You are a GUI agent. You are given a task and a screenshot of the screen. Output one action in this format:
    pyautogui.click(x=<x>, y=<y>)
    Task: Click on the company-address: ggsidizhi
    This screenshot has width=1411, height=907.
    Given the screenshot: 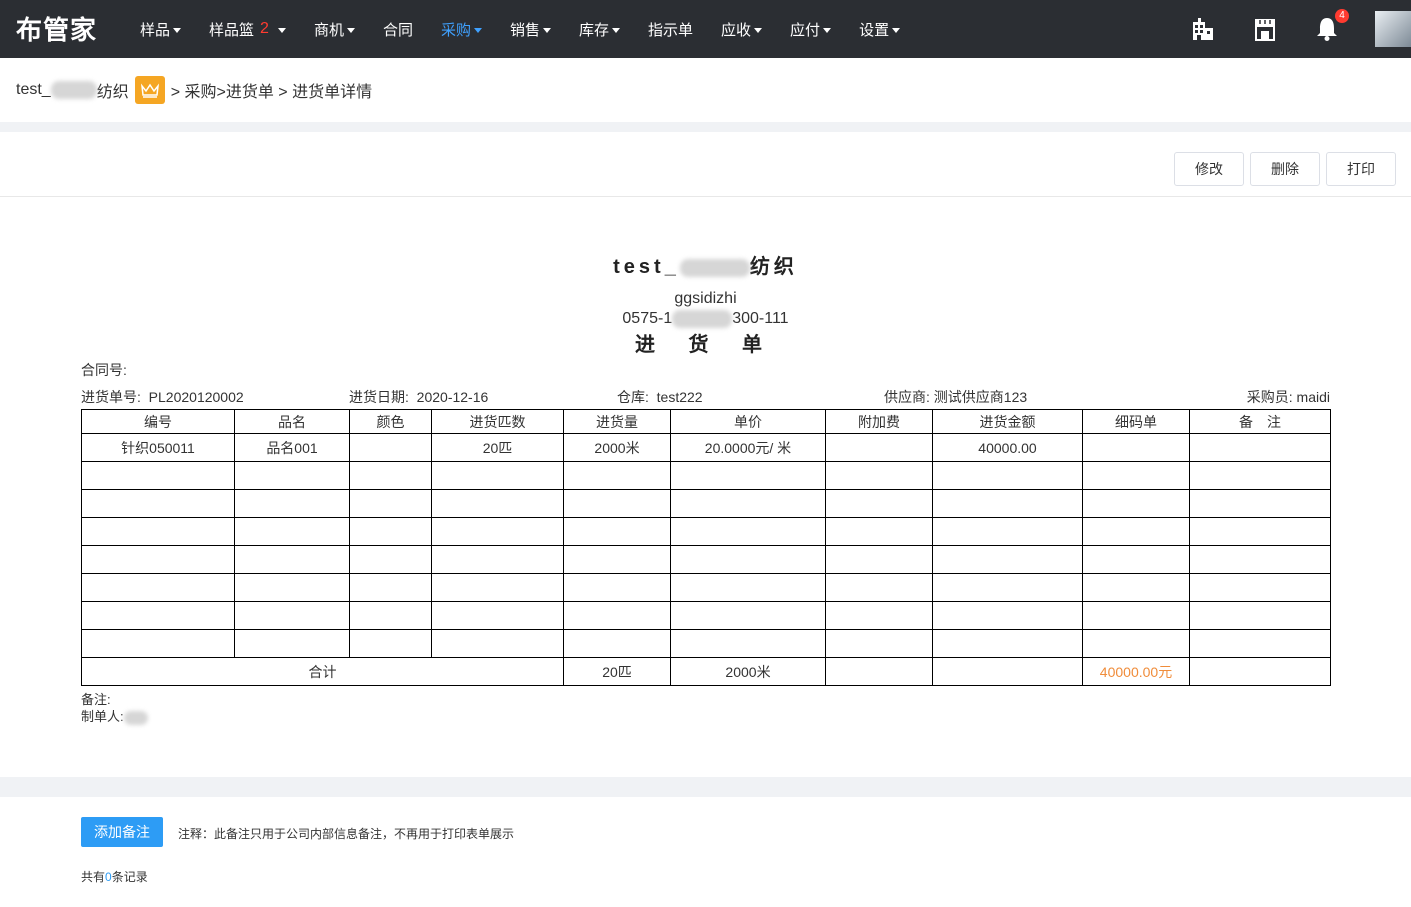 What is the action you would take?
    pyautogui.click(x=705, y=298)
    